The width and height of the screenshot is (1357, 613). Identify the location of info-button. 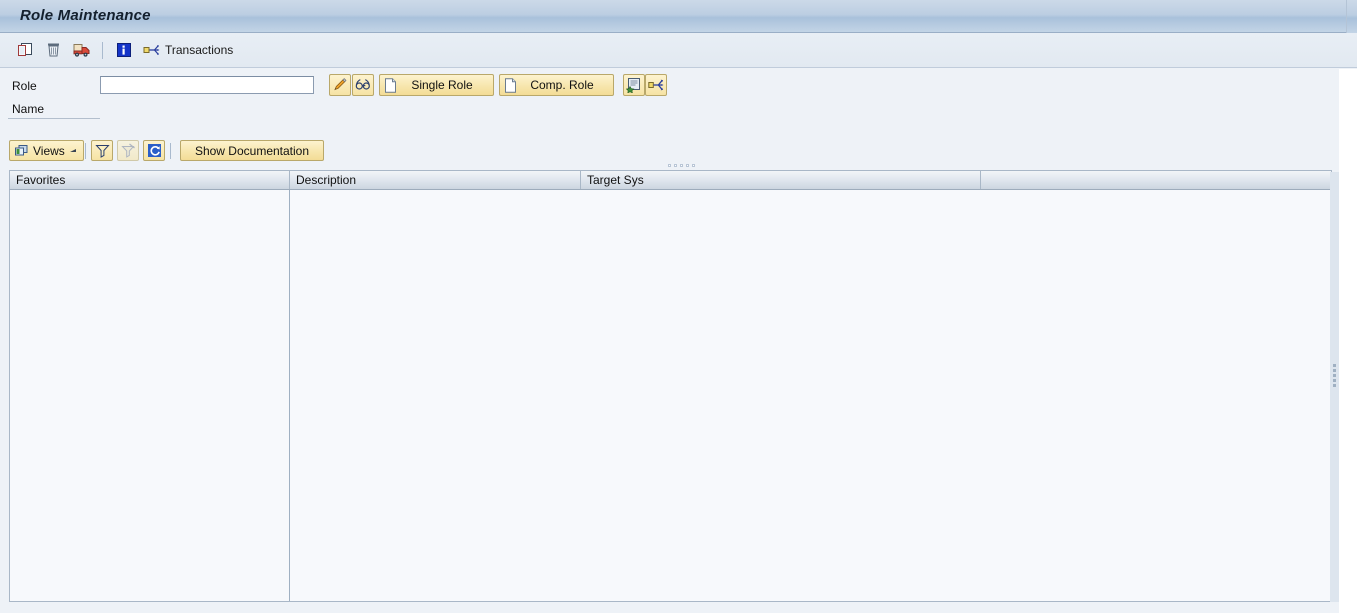
(124, 50).